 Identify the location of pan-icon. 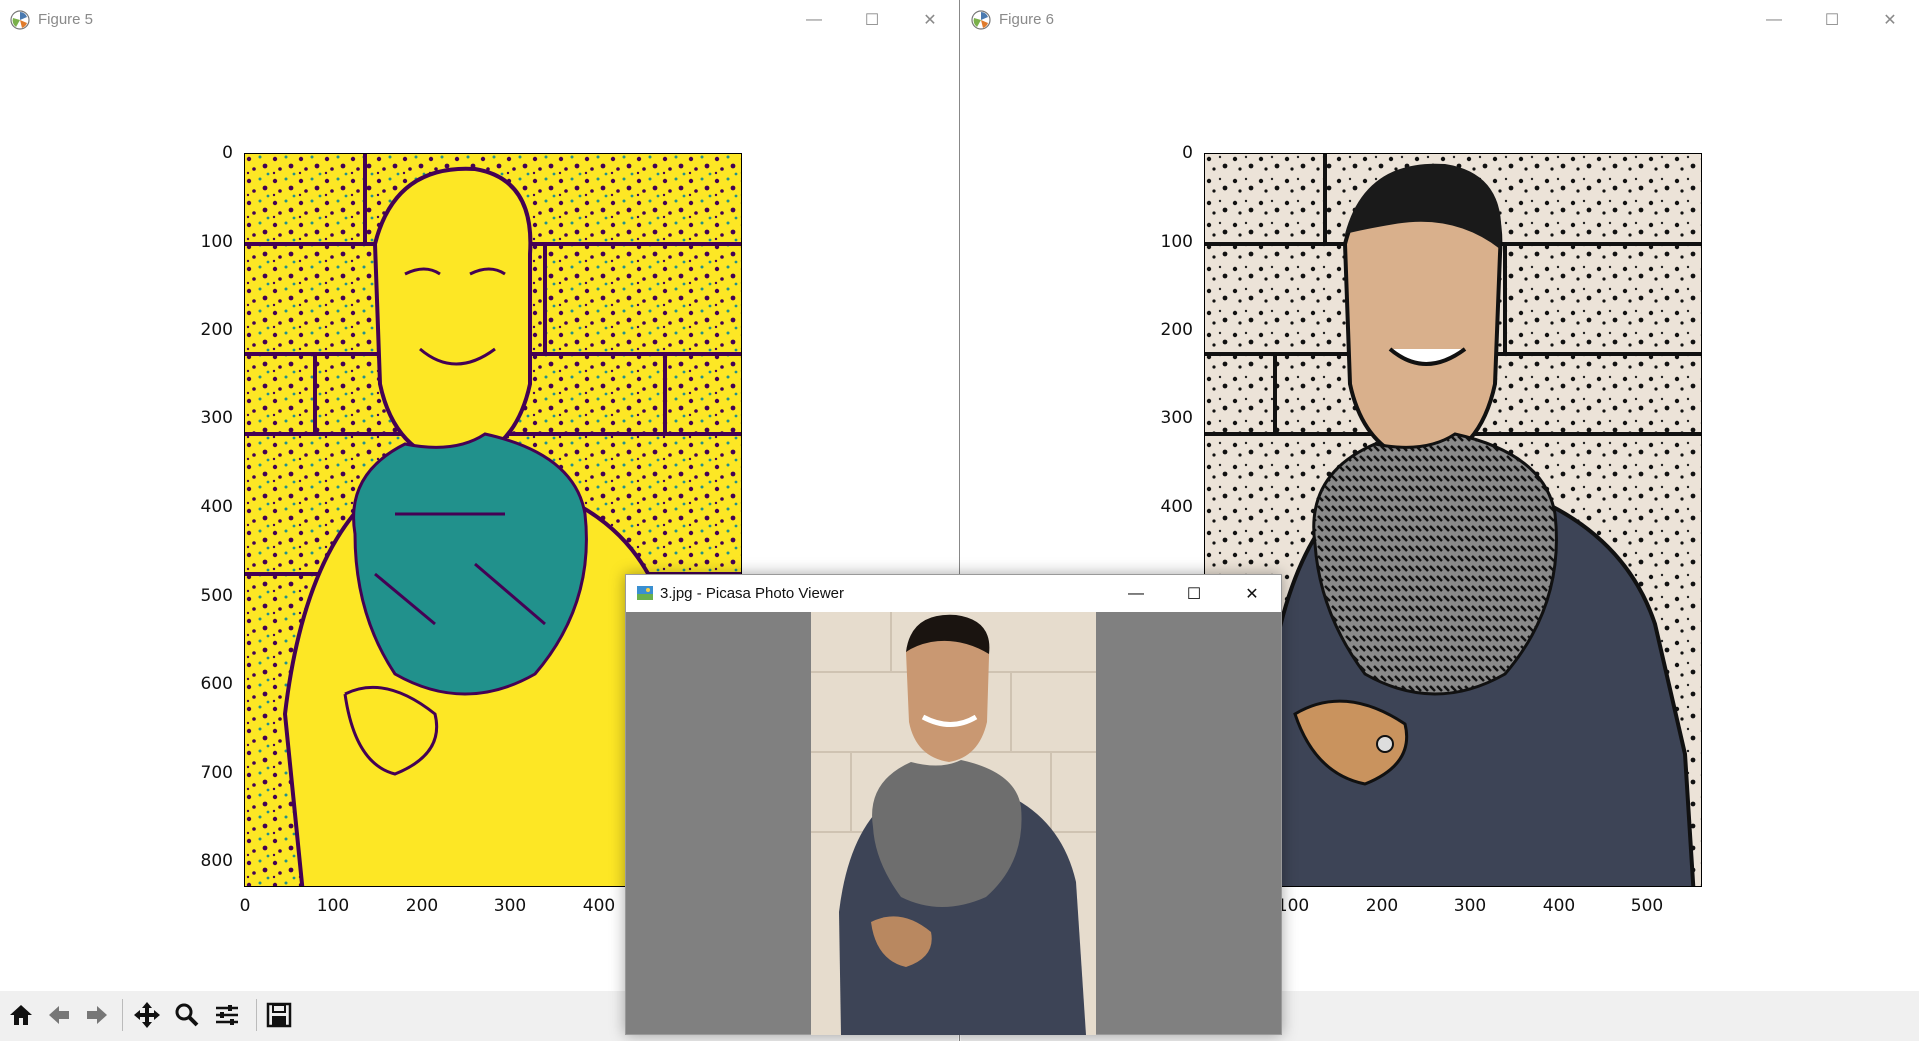
(147, 1015).